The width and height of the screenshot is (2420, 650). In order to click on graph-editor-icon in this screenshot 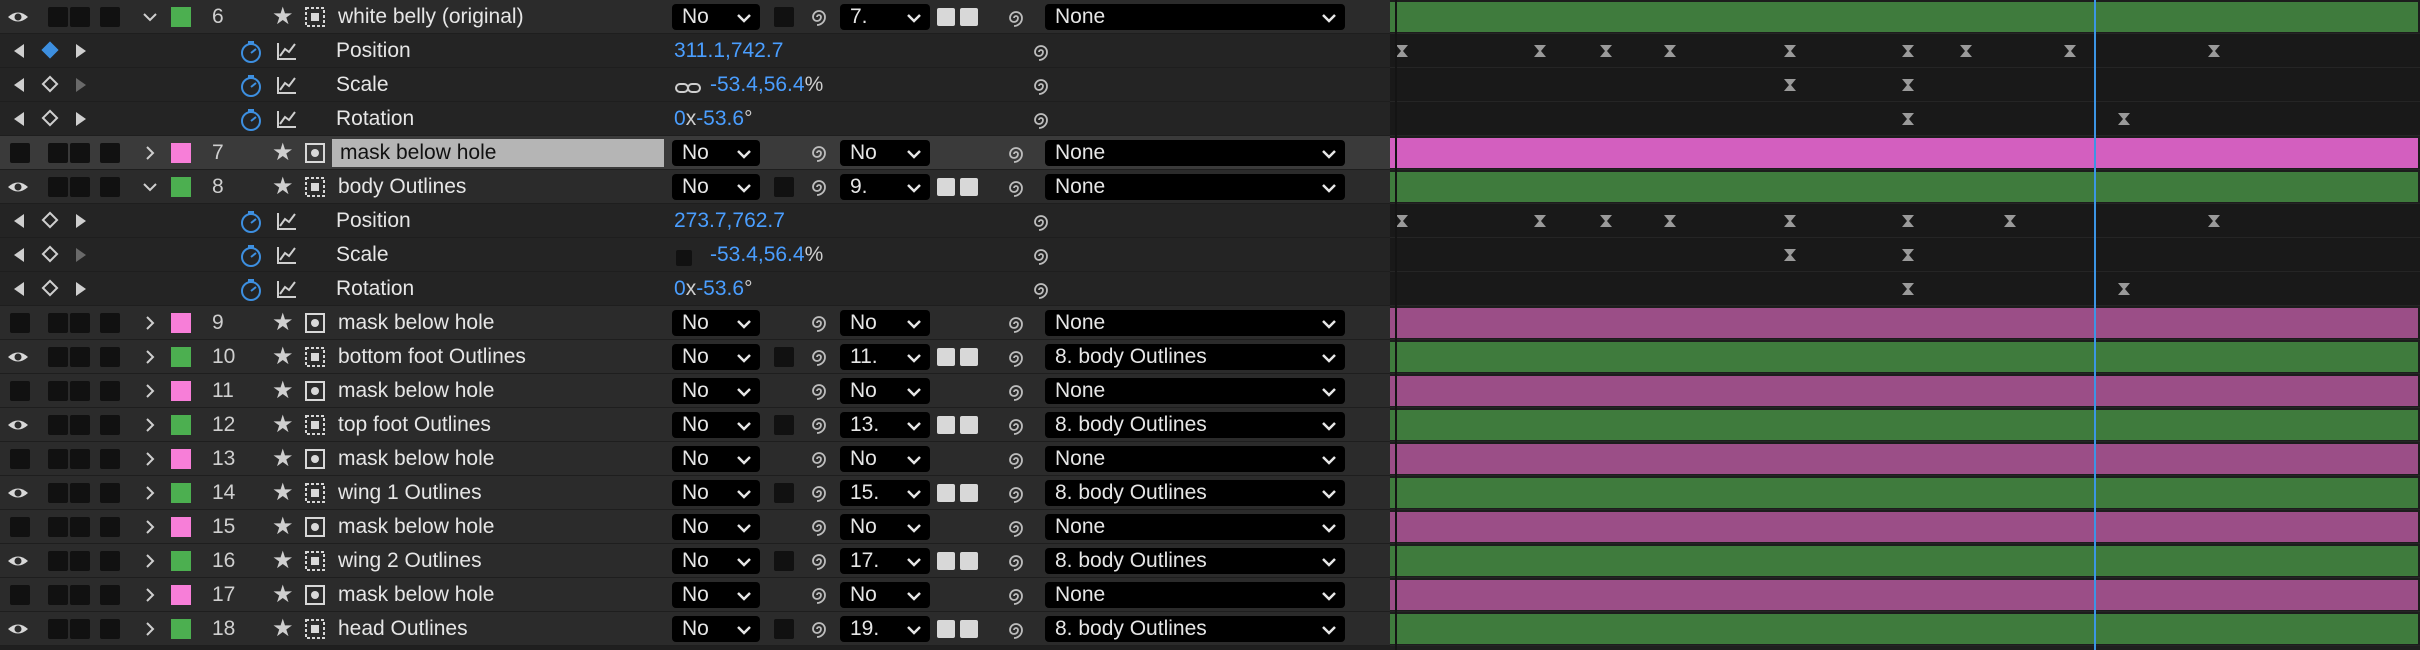, I will do `click(287, 51)`.